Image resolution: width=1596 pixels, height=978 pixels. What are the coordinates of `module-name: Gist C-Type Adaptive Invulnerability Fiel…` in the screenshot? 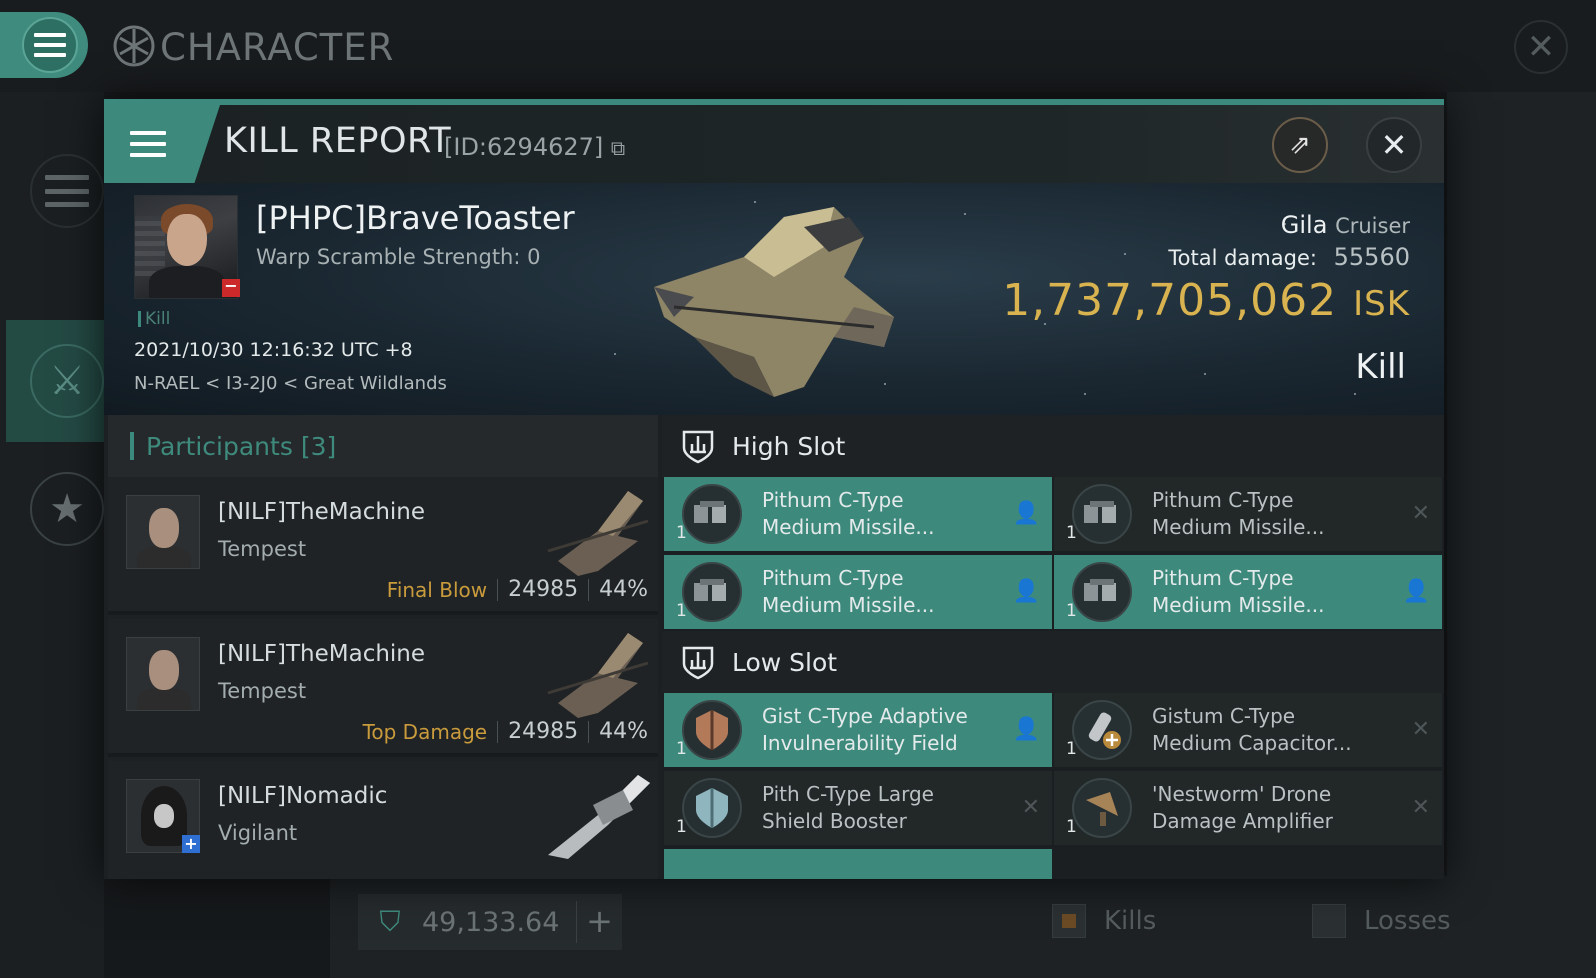 It's located at (865, 729).